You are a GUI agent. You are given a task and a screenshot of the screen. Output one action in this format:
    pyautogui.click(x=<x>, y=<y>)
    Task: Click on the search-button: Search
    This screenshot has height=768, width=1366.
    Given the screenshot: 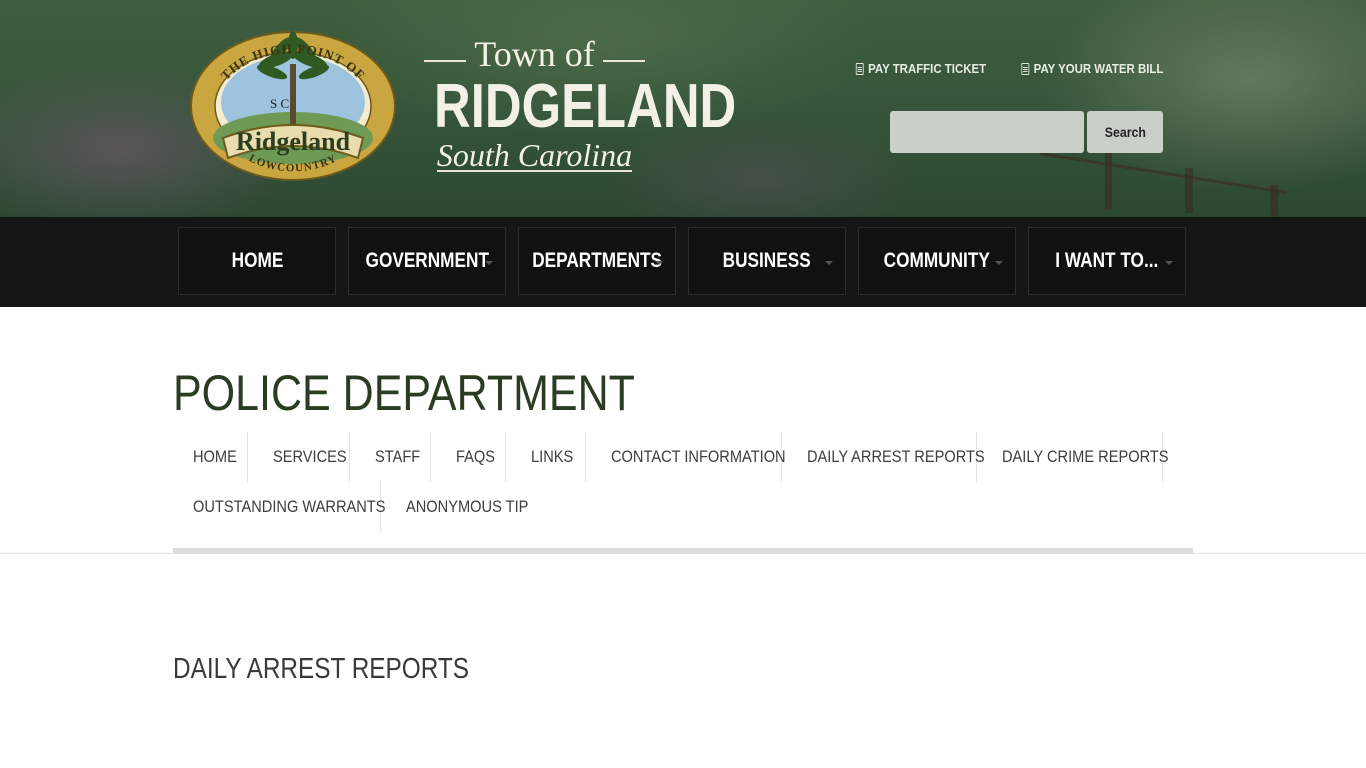 What is the action you would take?
    pyautogui.click(x=1125, y=132)
    